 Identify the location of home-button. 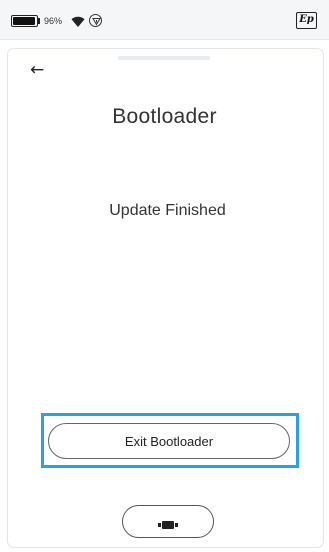
(168, 521).